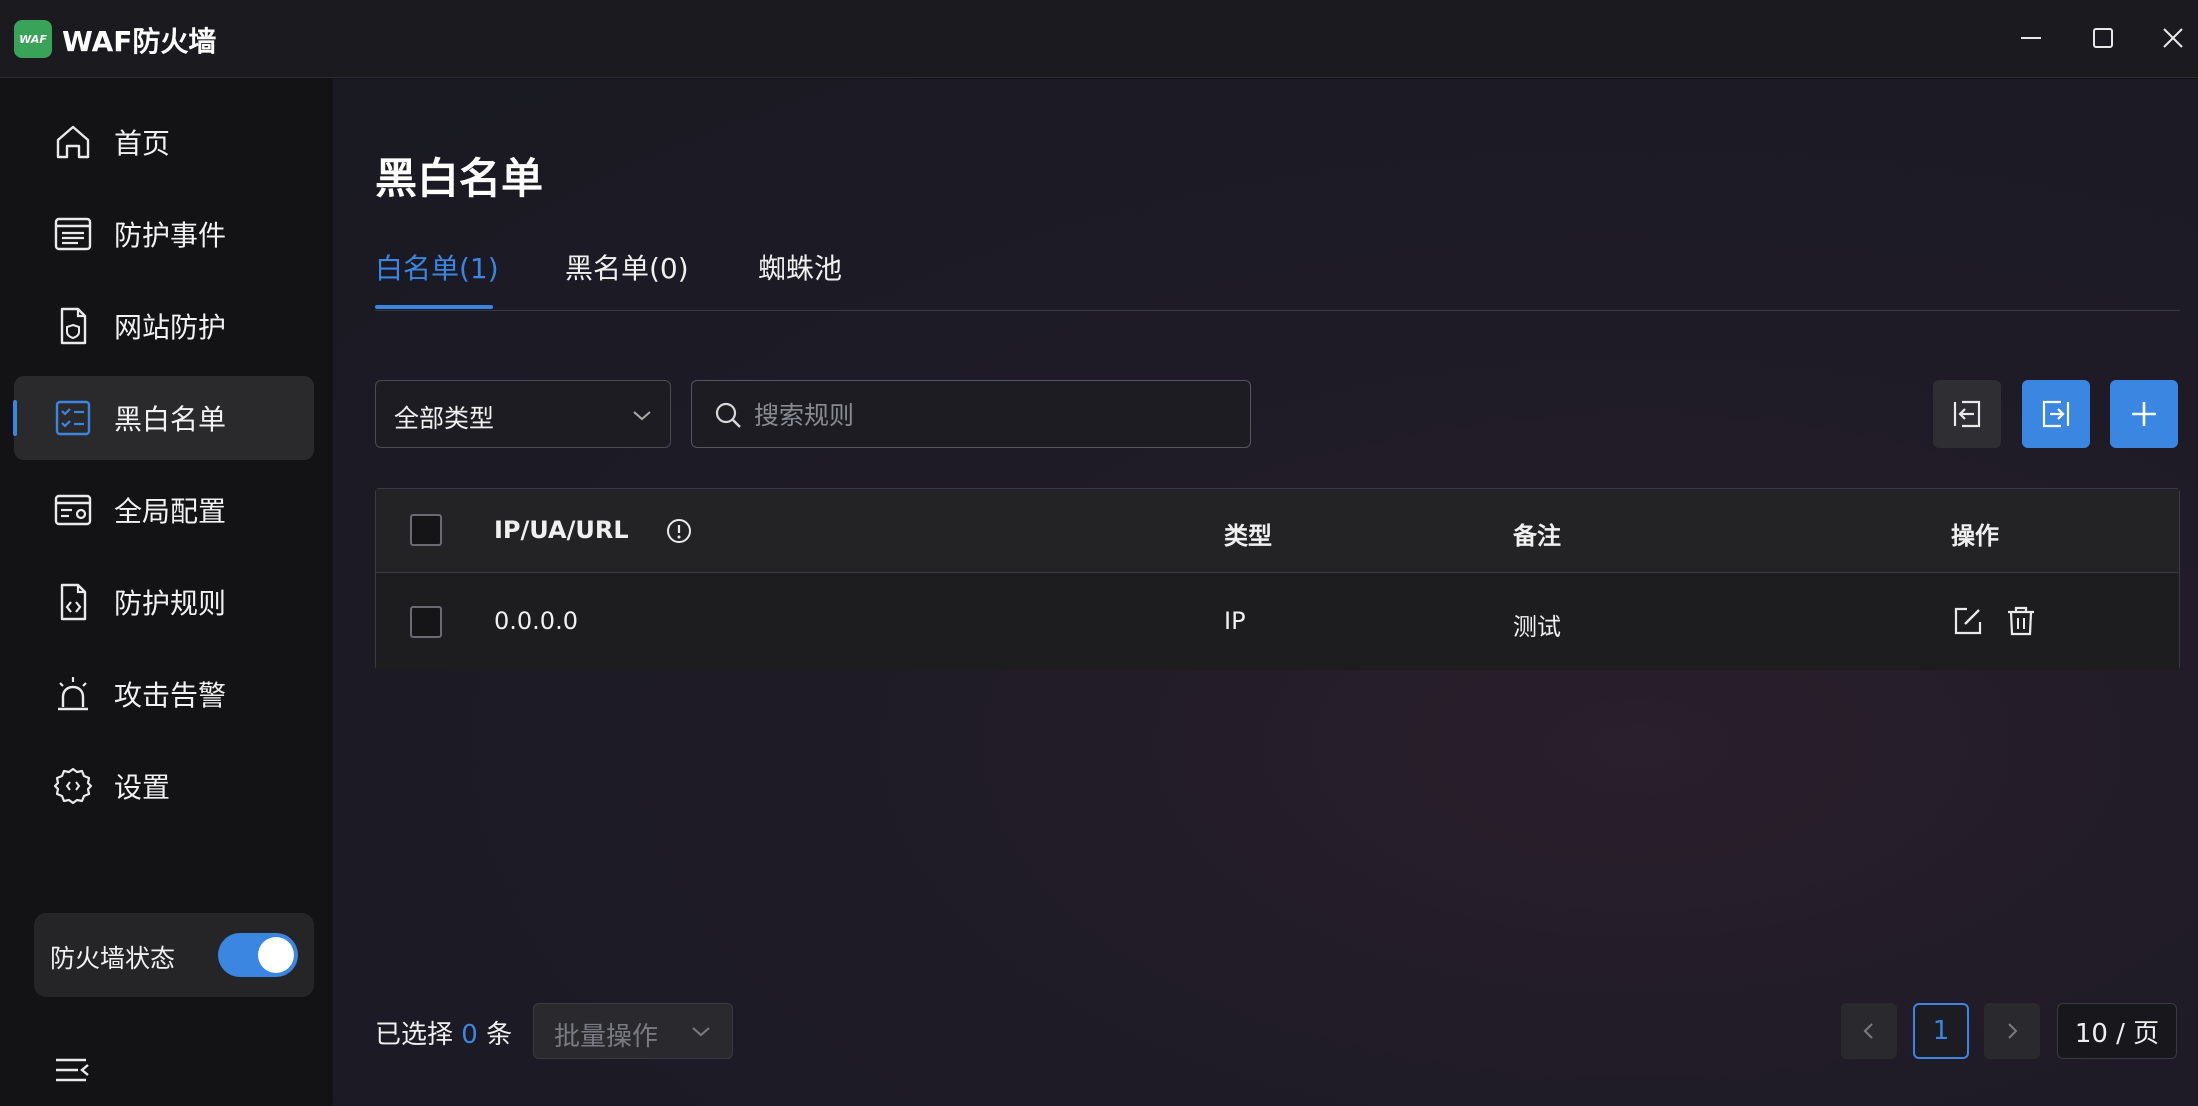 This screenshot has width=2198, height=1106. I want to click on sidebar-item-label: 设置, so click(142, 787).